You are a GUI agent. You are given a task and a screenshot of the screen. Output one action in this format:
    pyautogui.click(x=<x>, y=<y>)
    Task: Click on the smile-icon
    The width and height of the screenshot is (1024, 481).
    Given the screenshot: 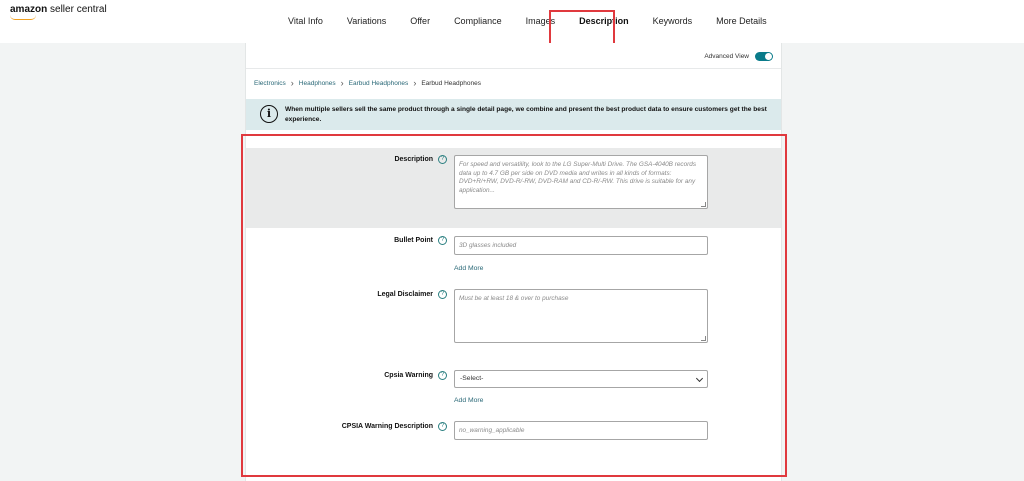 What is the action you would take?
    pyautogui.click(x=23, y=17)
    